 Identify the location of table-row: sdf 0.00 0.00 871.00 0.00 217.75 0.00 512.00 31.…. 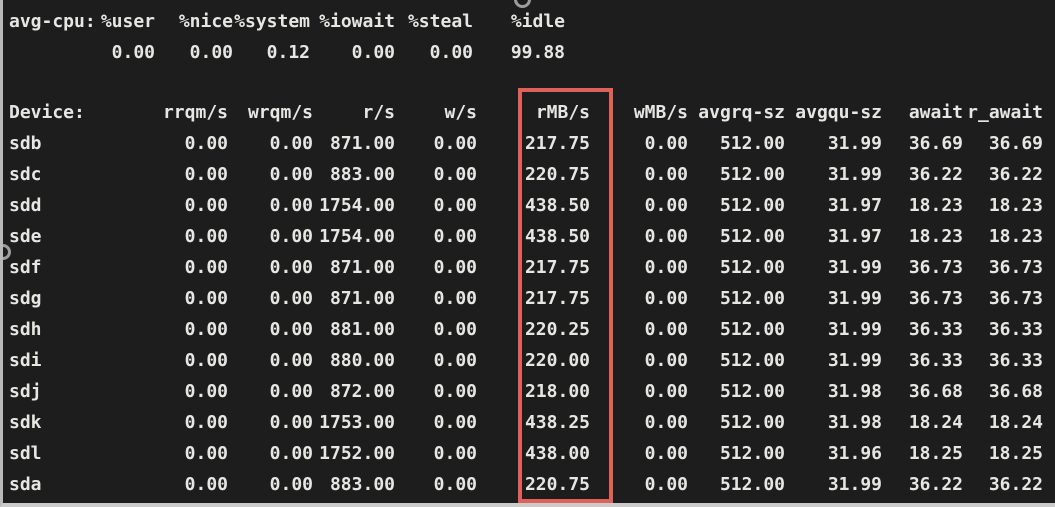
(529, 267).